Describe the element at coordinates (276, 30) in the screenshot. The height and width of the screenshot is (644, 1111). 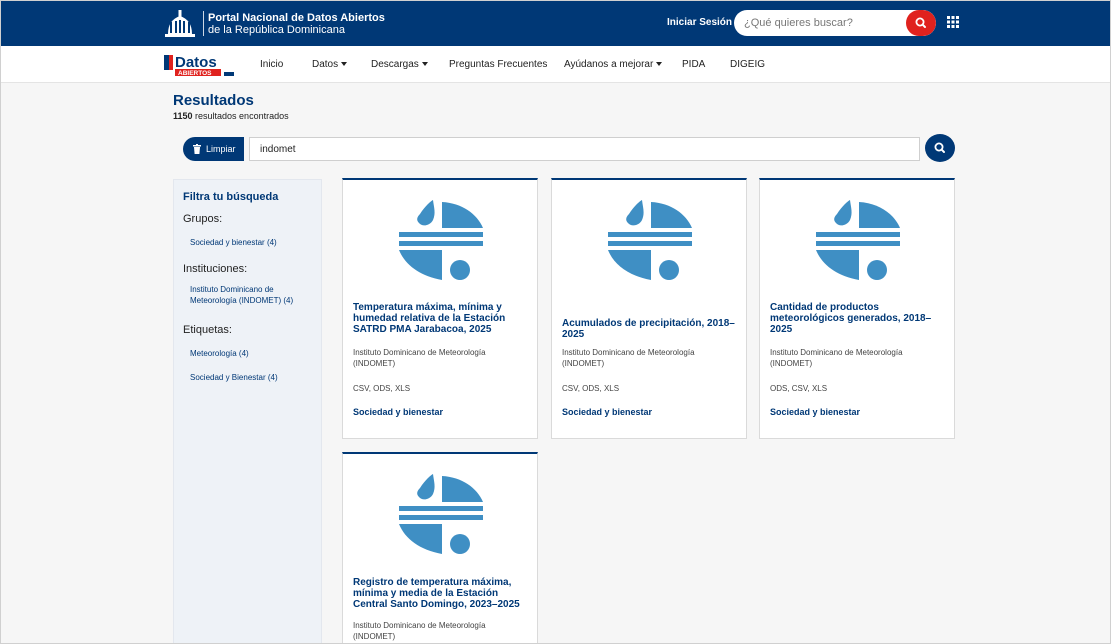
I see `portal-subtitle: de la República Dominicana` at that location.